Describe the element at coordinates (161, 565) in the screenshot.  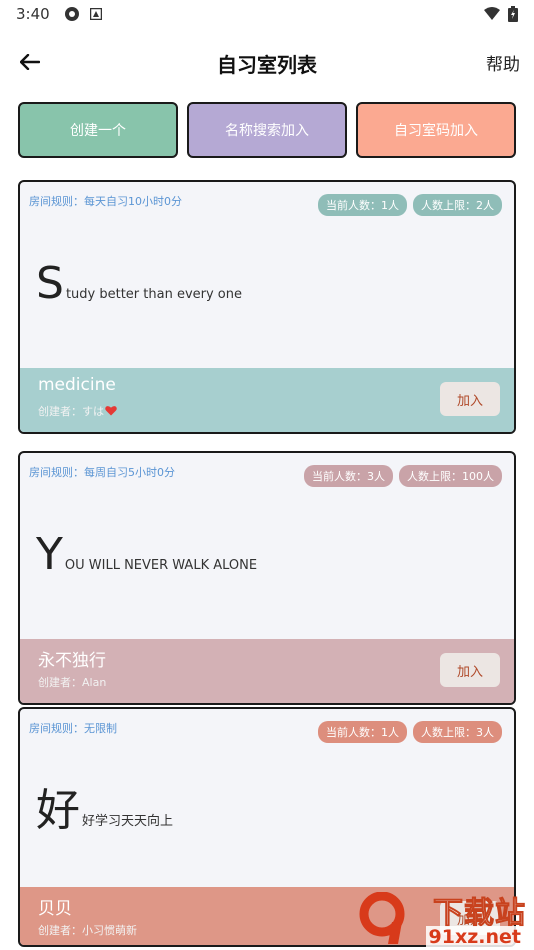
I see `slogan-text: OU WILL NEVER WALK ALONE` at that location.